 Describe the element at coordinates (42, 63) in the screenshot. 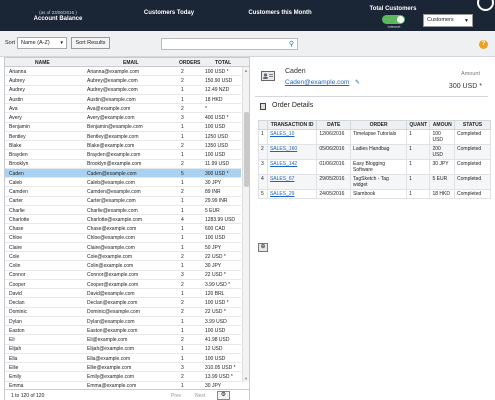

I see `header-name: NAME` at that location.